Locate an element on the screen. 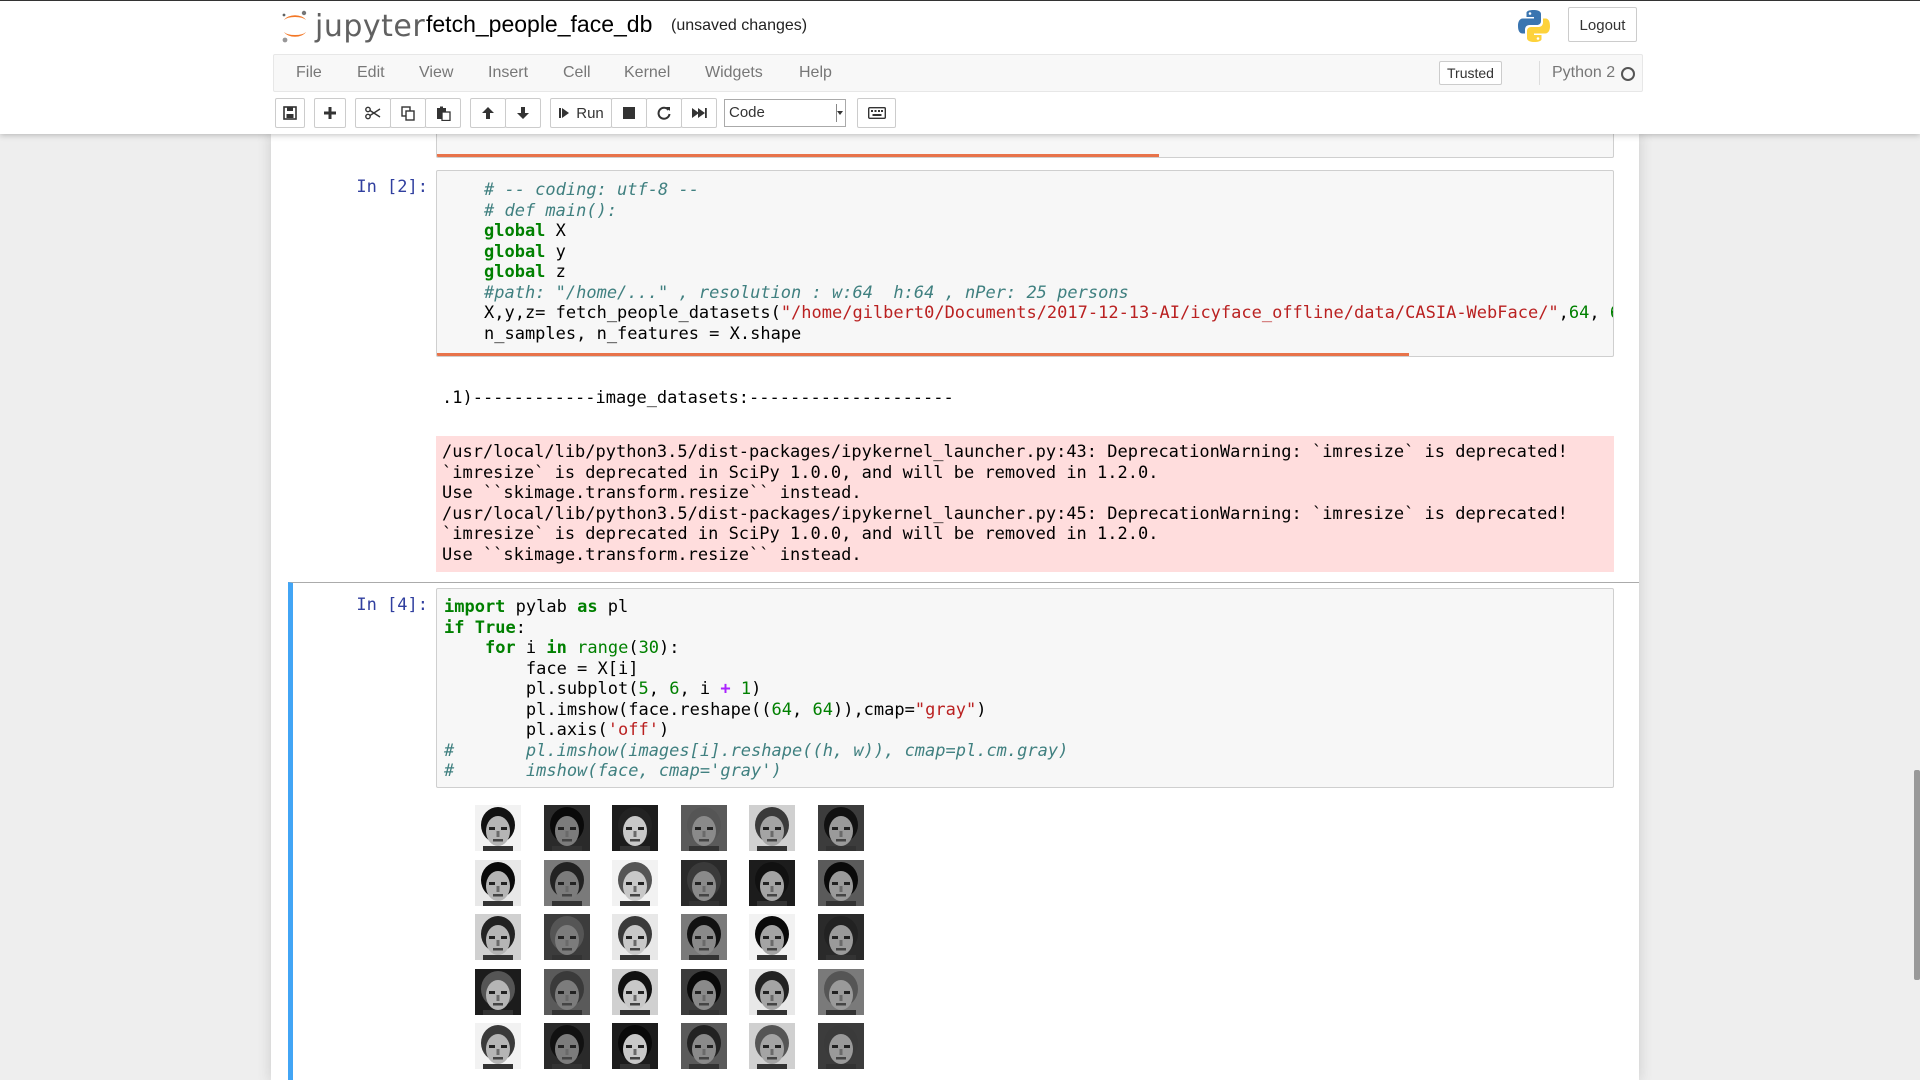  step-forward-icon is located at coordinates (564, 113).